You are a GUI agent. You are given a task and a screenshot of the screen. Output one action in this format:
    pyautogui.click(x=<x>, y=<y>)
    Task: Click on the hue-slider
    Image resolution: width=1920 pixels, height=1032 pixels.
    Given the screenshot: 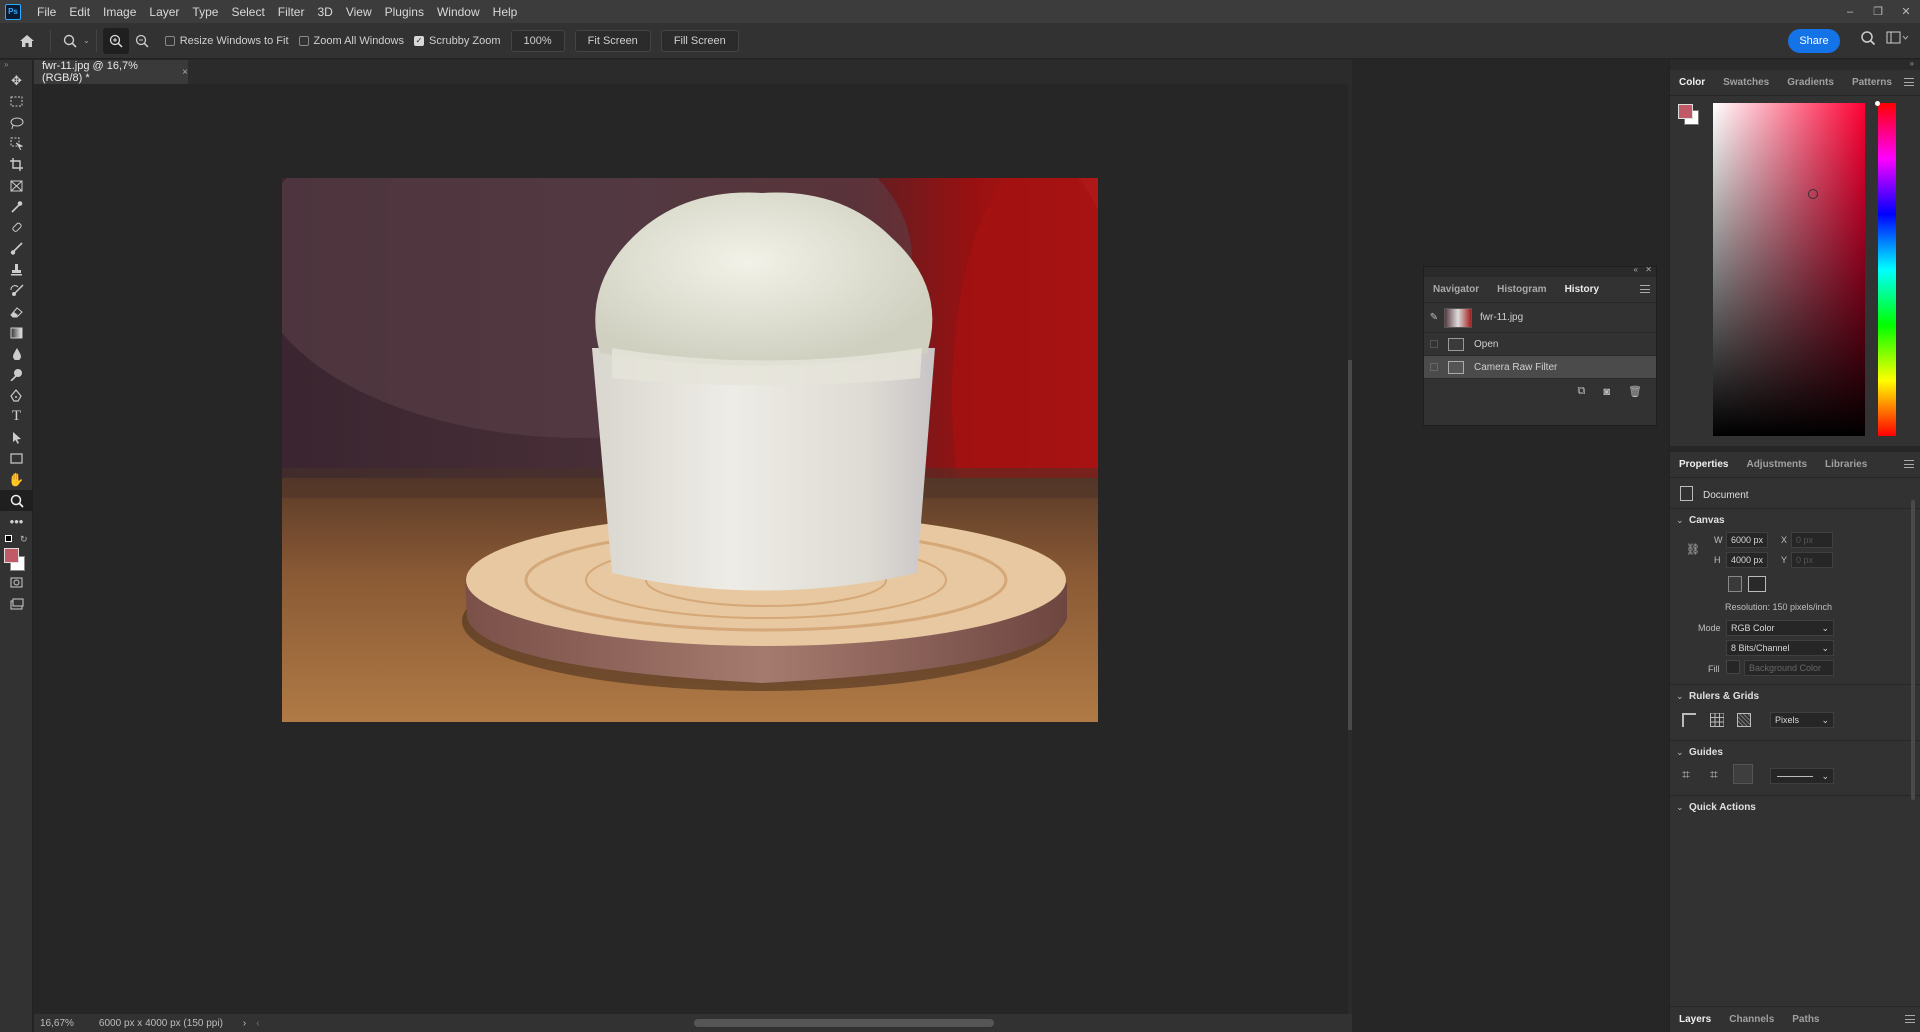 What is the action you would take?
    pyautogui.click(x=1887, y=269)
    